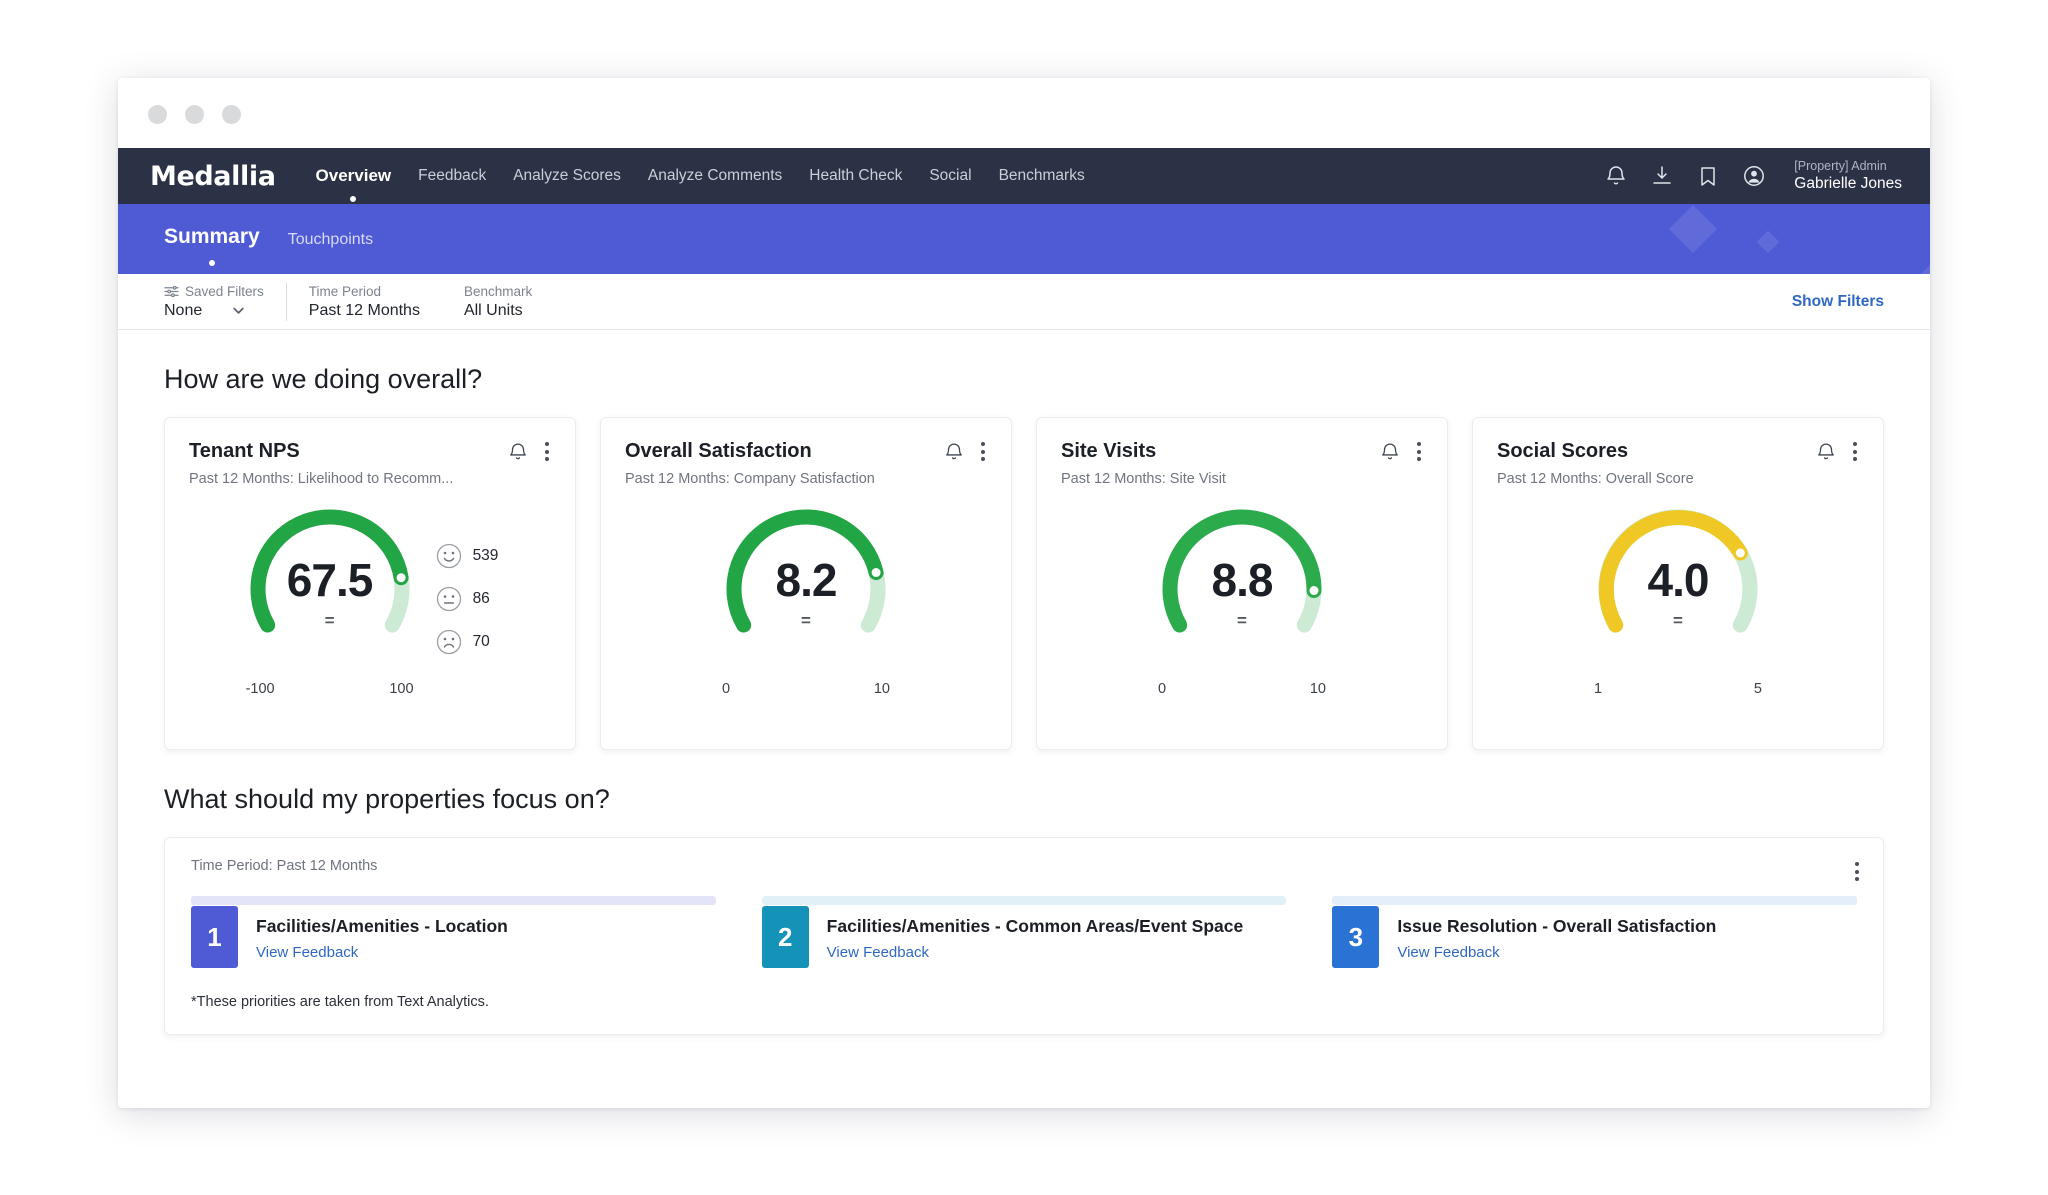 Image resolution: width=2048 pixels, height=1195 pixels. What do you see at coordinates (1143, 479) in the screenshot?
I see `kpi-card-subtitle: Past 12 Months: Site Visit` at bounding box center [1143, 479].